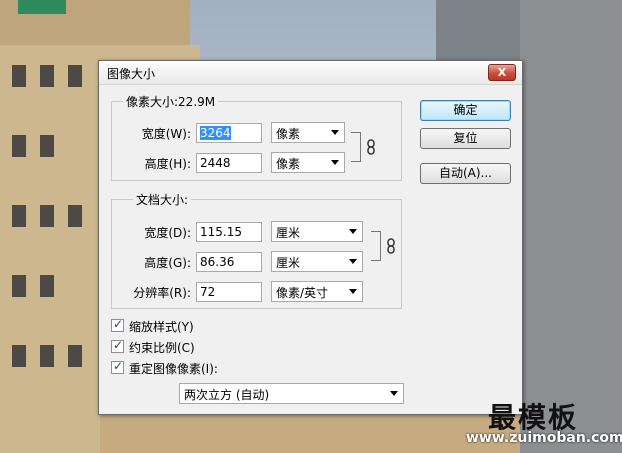 The height and width of the screenshot is (453, 622). I want to click on resolution-label: 分辨率(R):, so click(162, 293).